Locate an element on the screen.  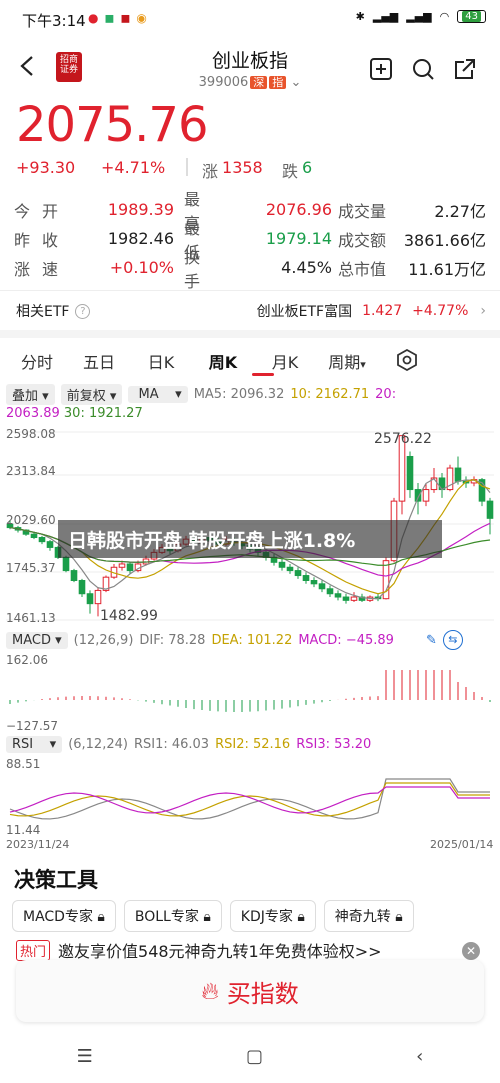
stat-speed: +0.10% is located at coordinates (141, 267).